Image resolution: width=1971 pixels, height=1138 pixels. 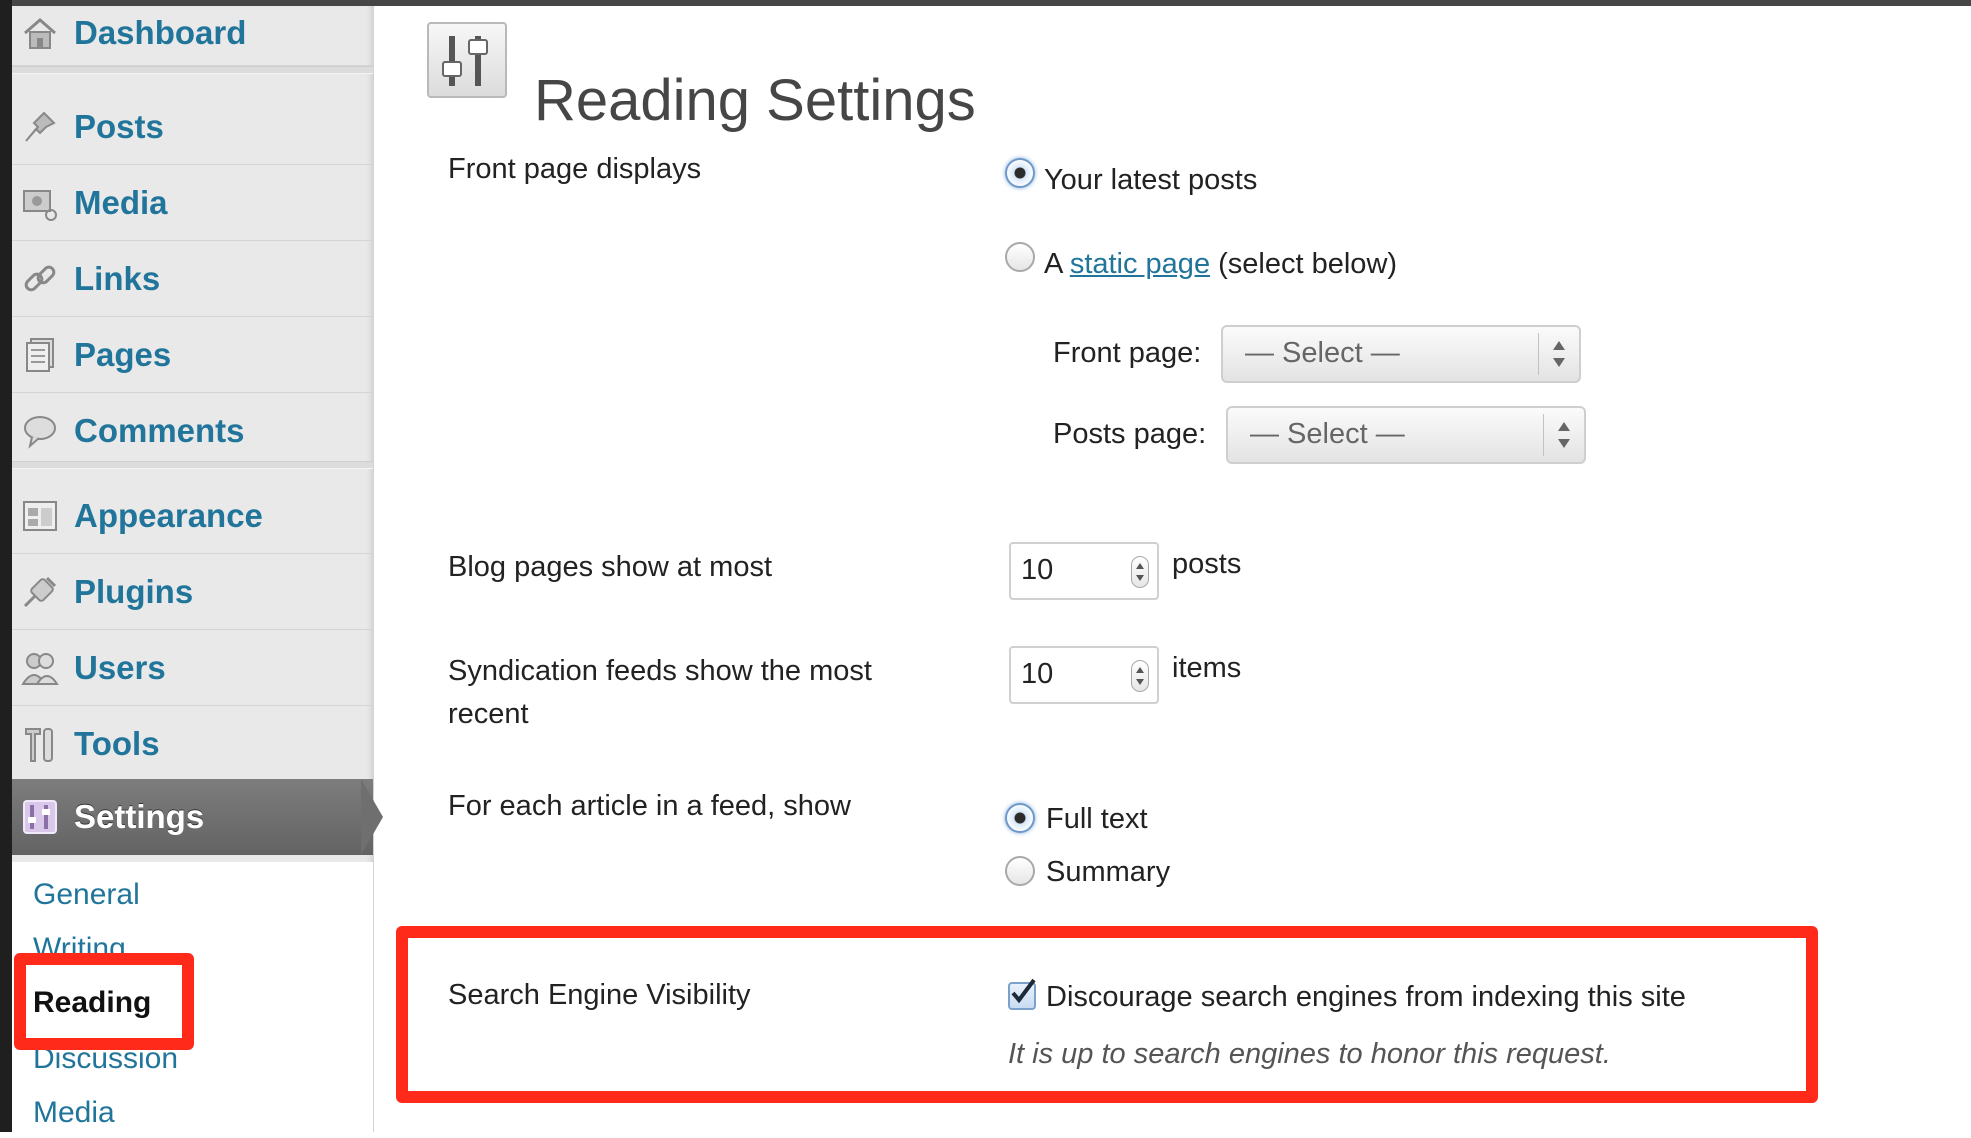 I want to click on menu-posts: Posts, so click(x=192, y=127).